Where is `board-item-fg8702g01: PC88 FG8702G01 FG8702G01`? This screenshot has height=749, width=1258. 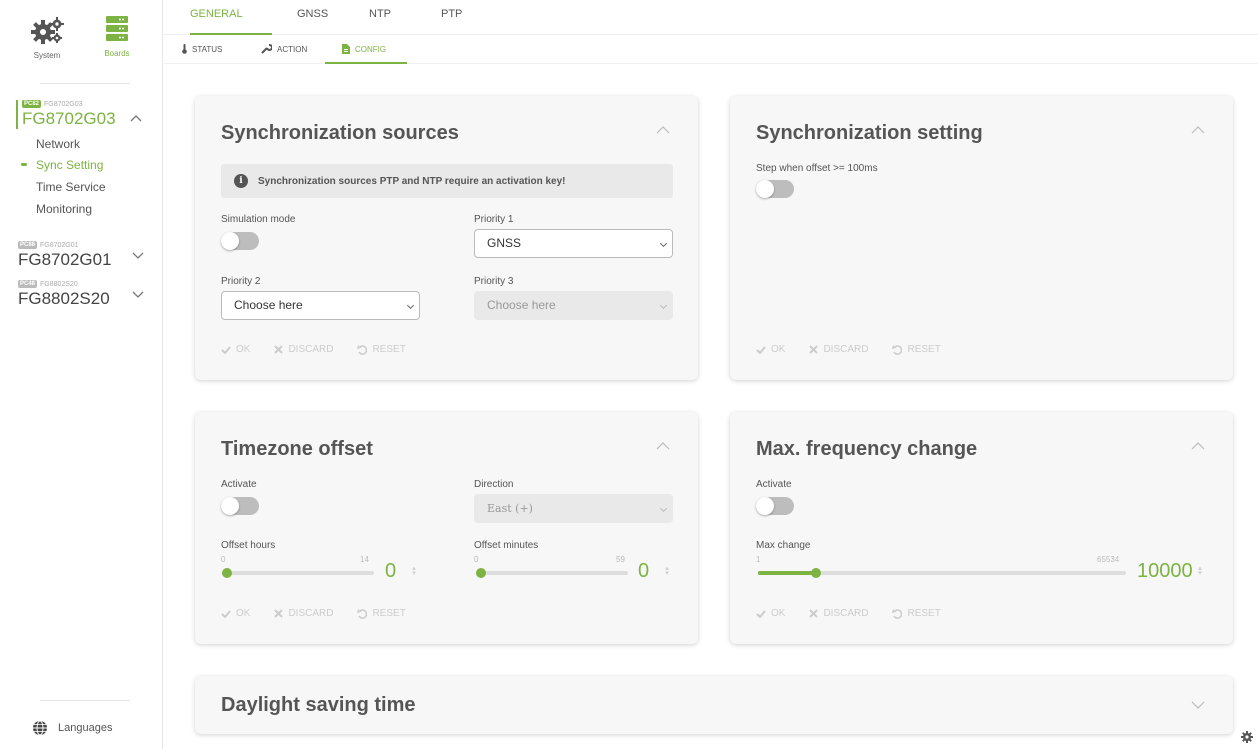
board-item-fg8702g01: PC88 FG8702G01 FG8702G01 is located at coordinates (88, 255).